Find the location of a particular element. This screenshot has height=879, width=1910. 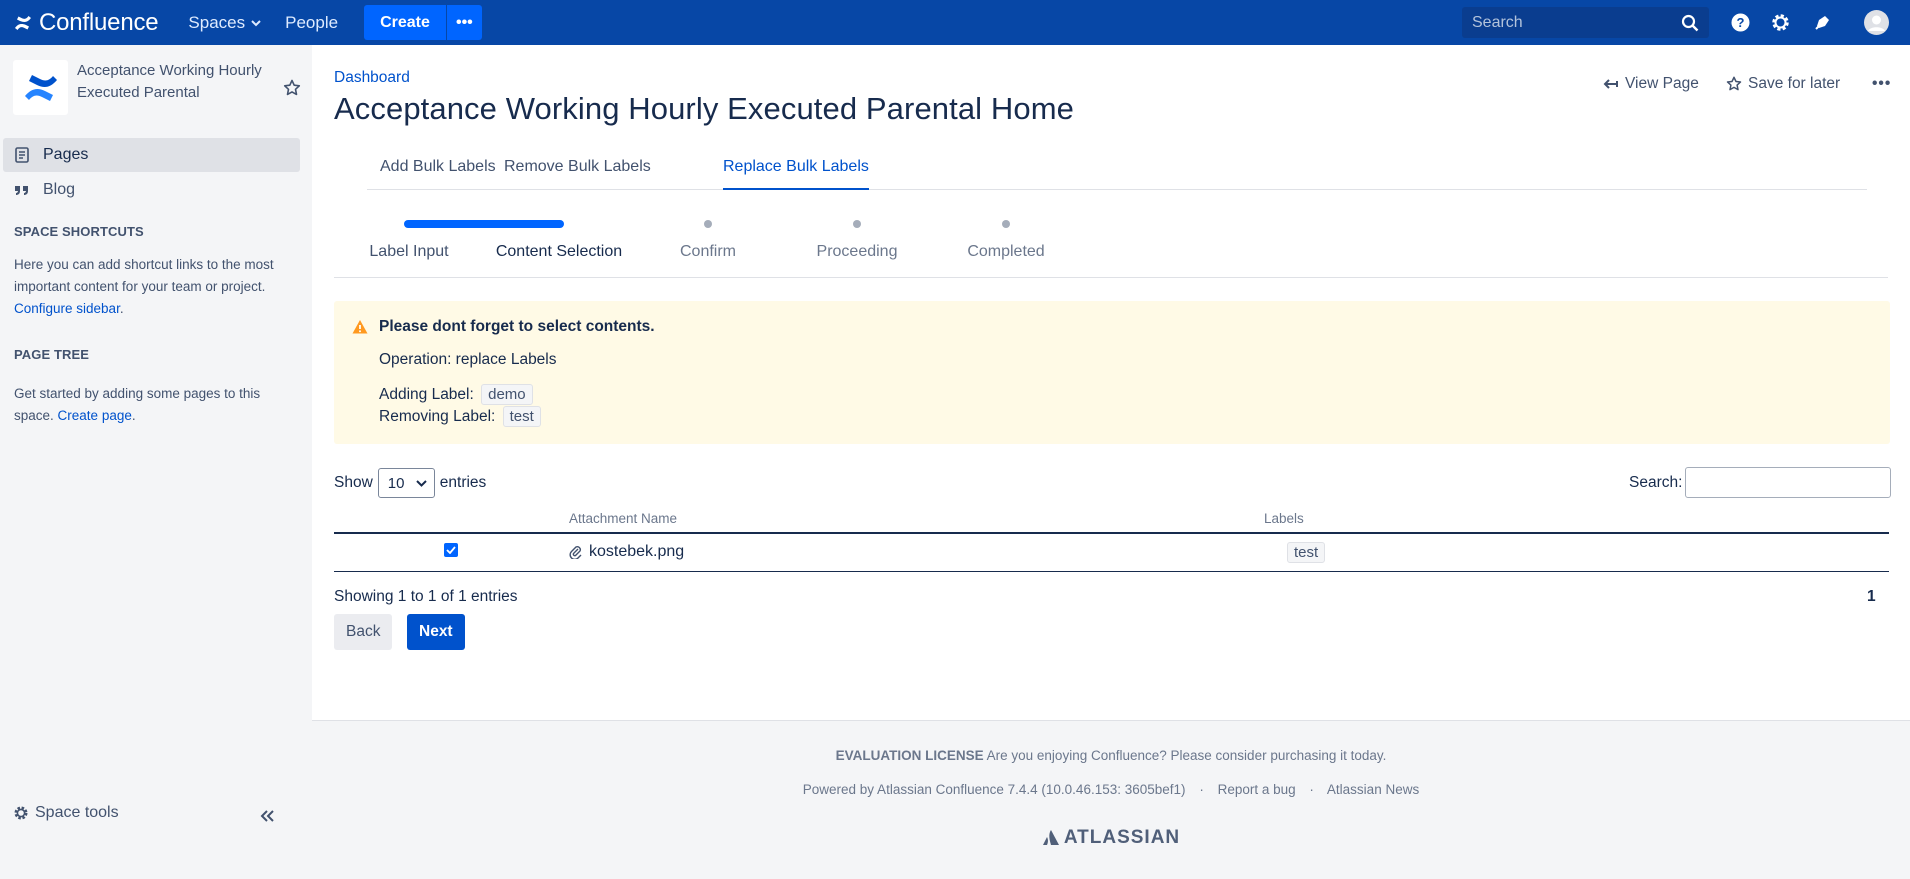

save-for-later-button: Save for later is located at coordinates (1783, 84).